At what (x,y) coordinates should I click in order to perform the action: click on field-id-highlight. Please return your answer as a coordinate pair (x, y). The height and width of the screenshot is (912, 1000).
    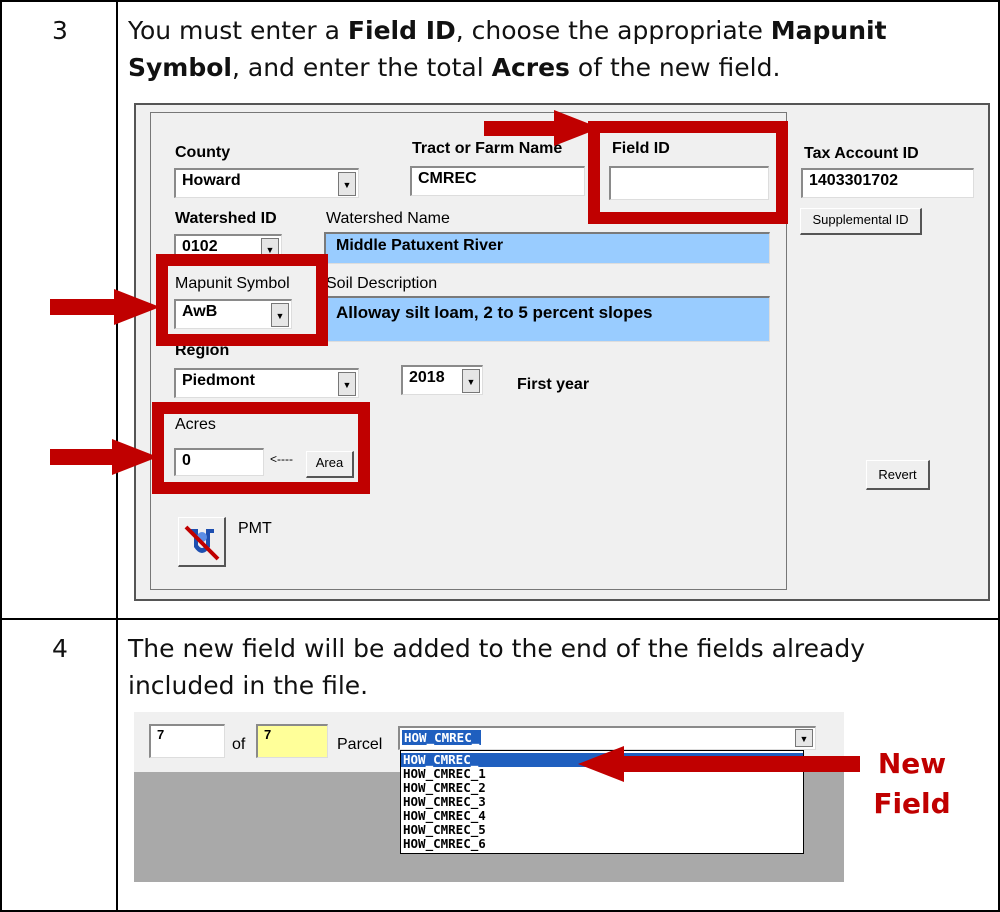
    Looking at the image, I should click on (688, 172).